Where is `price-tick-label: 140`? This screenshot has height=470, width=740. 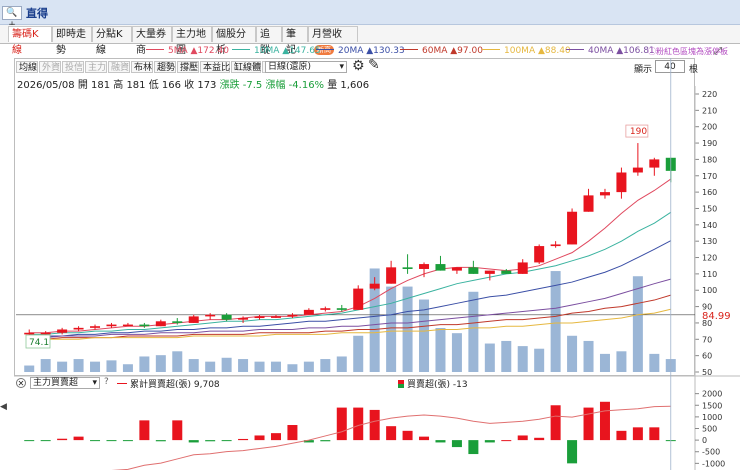
price-tick-label: 140 is located at coordinates (709, 225).